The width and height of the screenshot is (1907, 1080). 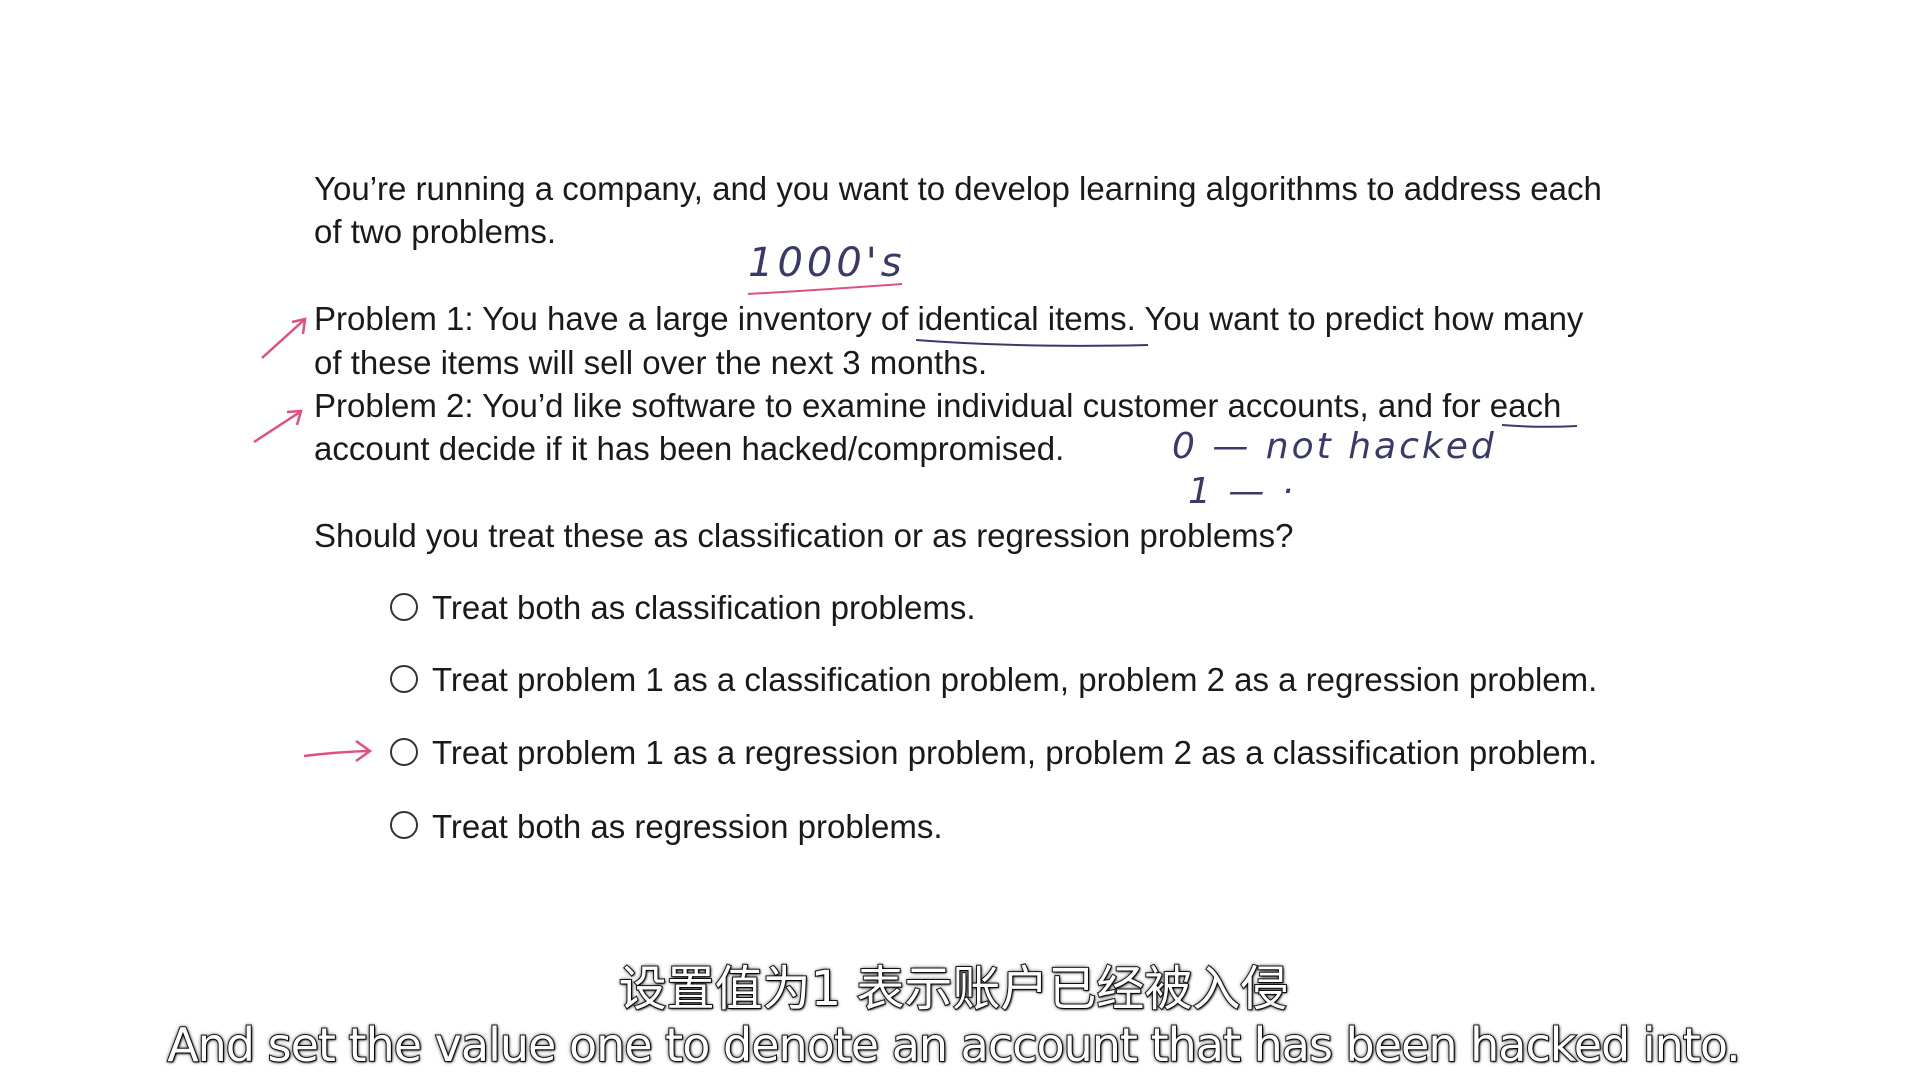 I want to click on note-zero-not-hacked: 0 — not hacked, so click(x=1334, y=446).